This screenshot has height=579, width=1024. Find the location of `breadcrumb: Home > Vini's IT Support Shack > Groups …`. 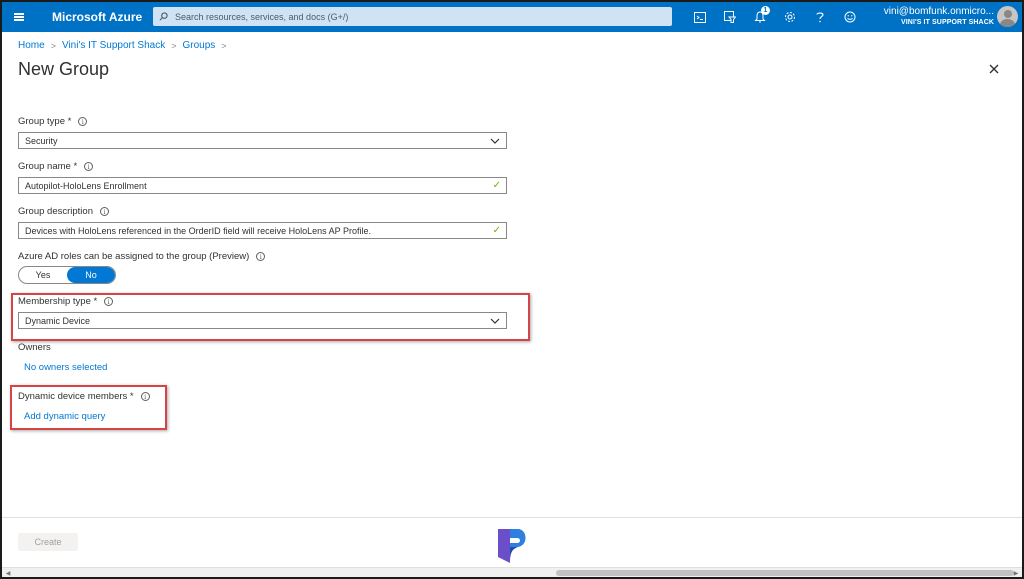

breadcrumb: Home > Vini's IT Support Shack > Groups … is located at coordinates (125, 45).